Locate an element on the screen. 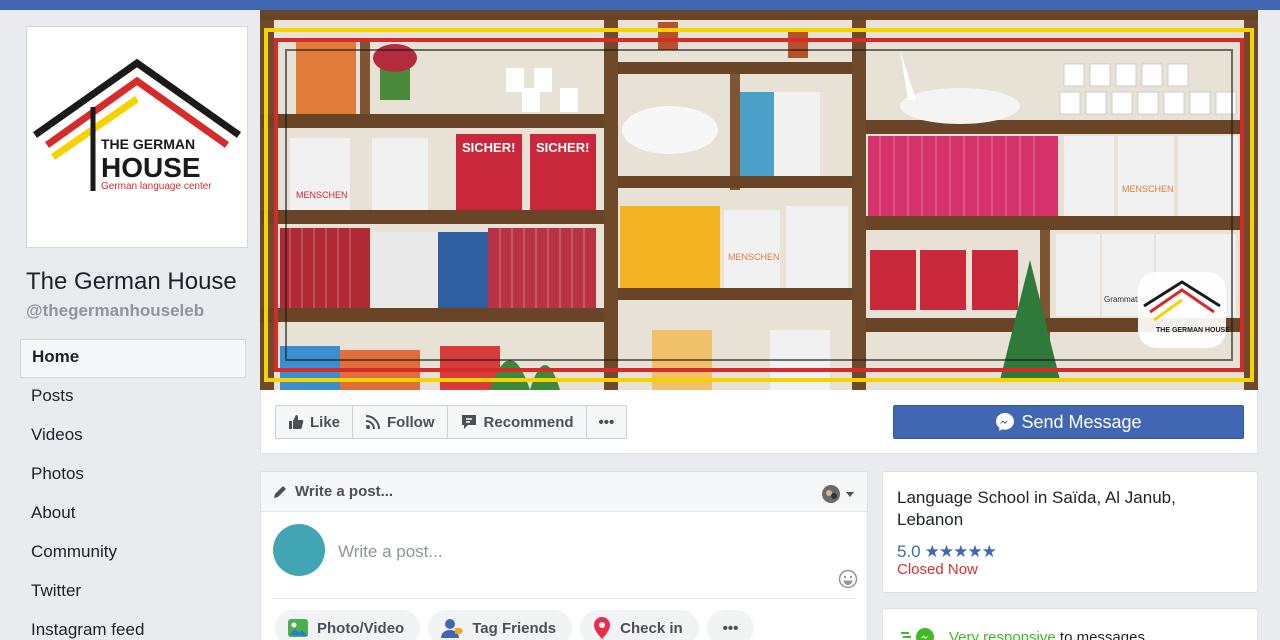  nav-item-community: Community is located at coordinates (133, 553).